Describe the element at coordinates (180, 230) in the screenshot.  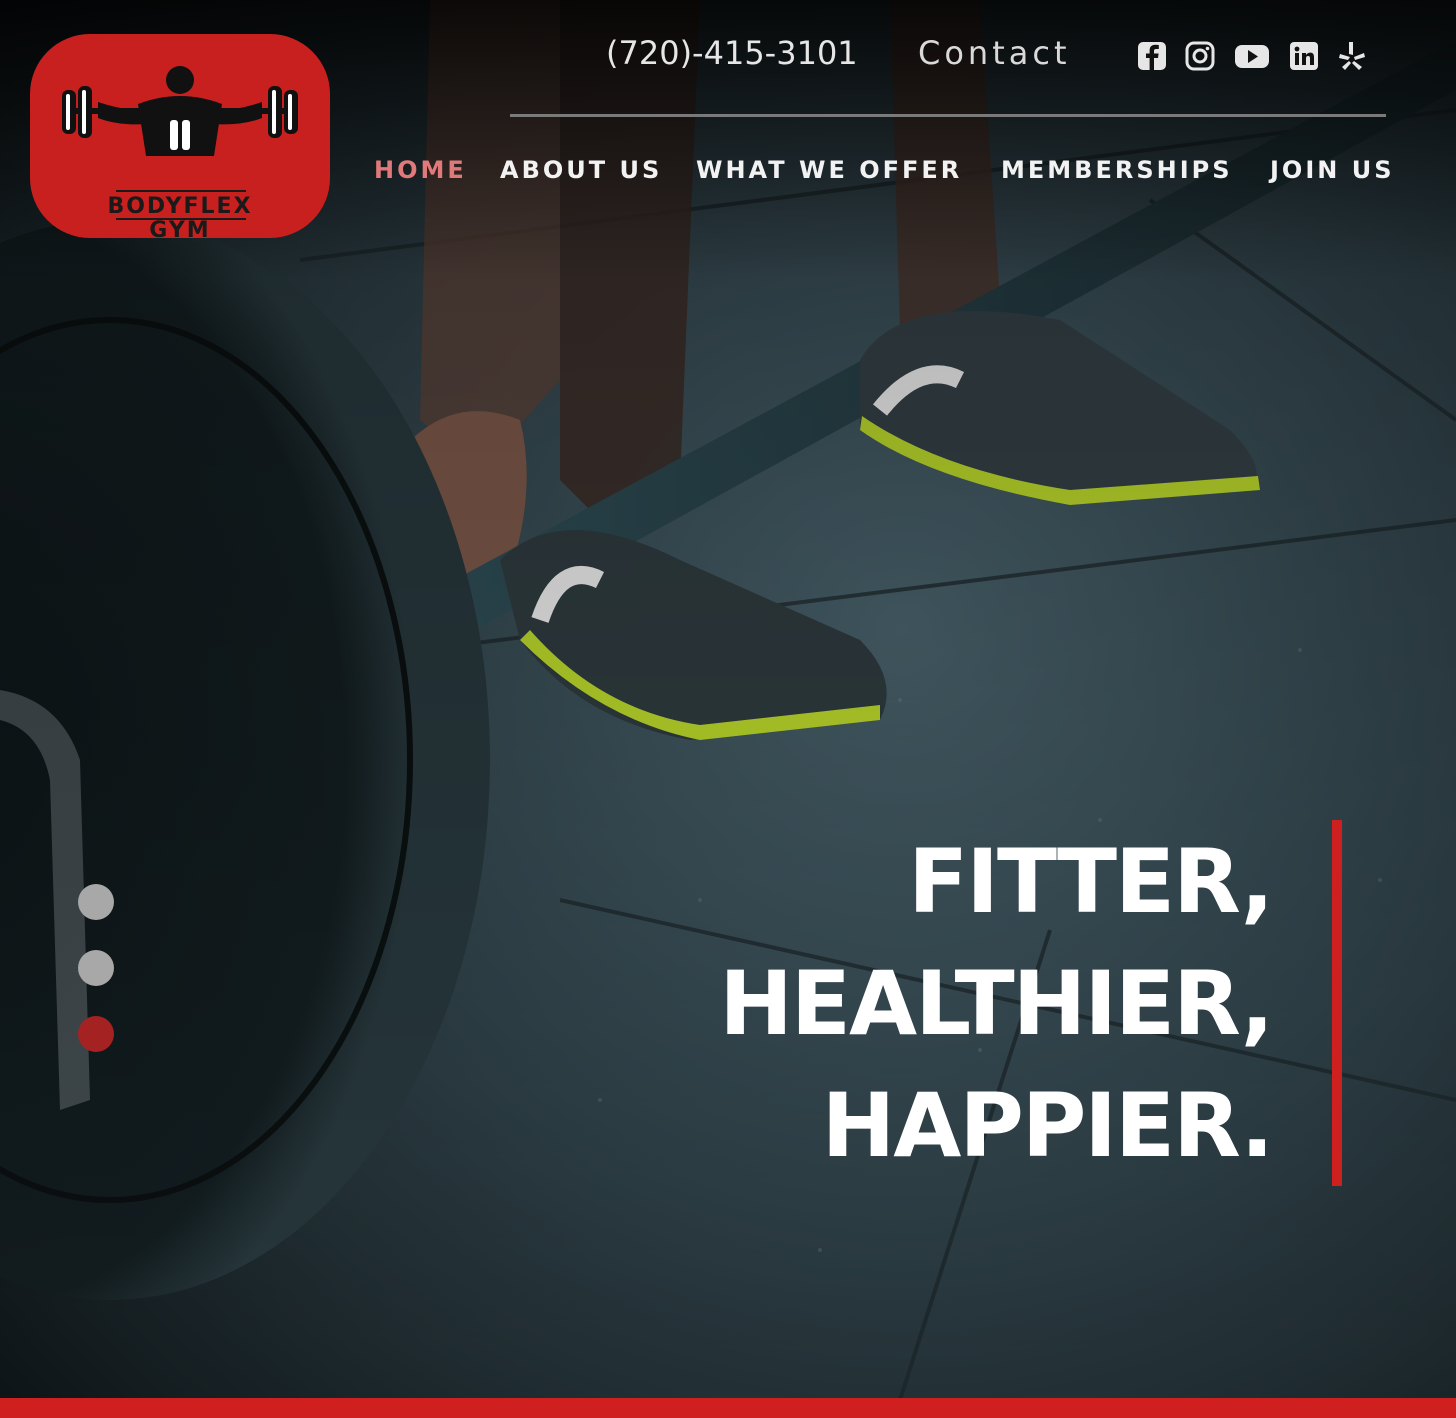
I see `logo-text-secondary: GYM` at that location.